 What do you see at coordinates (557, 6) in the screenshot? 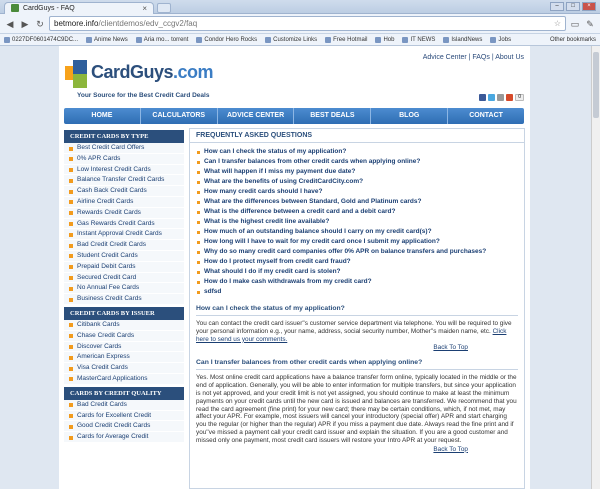
I see `minimize-icon: –` at bounding box center [557, 6].